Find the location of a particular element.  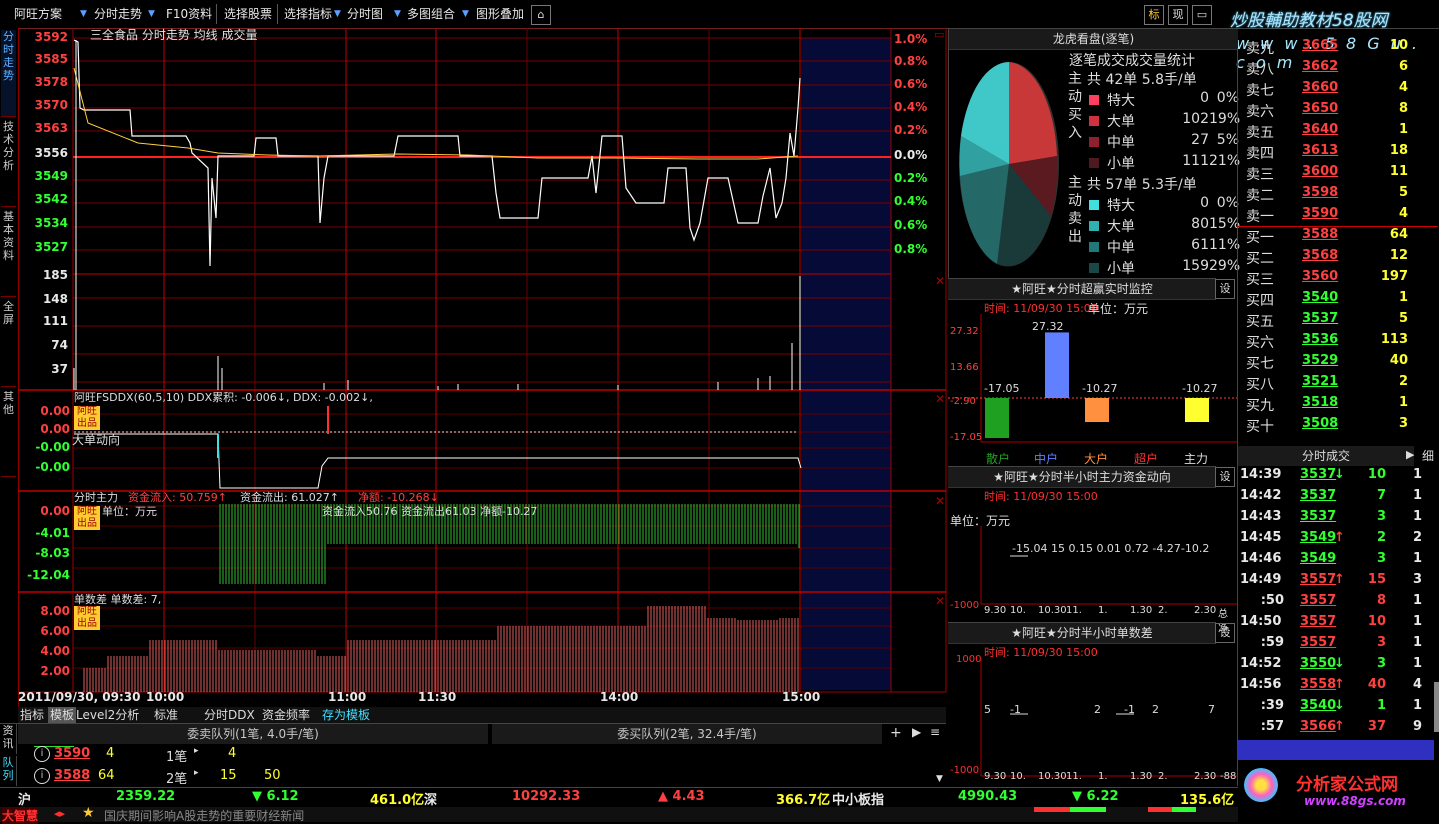

menu-time-chart: 分时图 is located at coordinates (365, 14).